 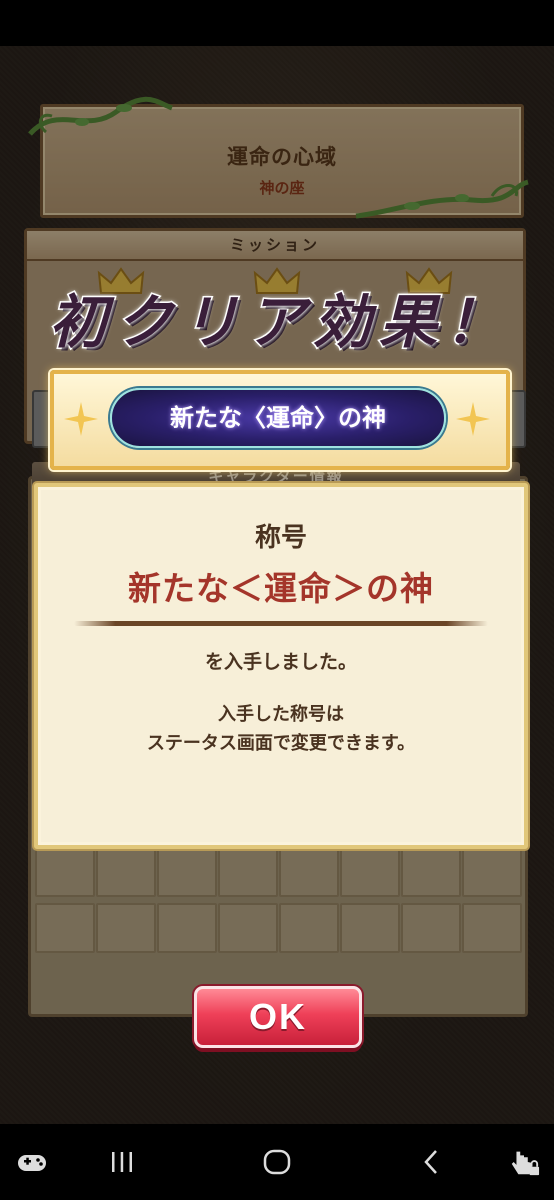 I want to click on first-clear-headline: 初クリア効果！, so click(x=279, y=322).